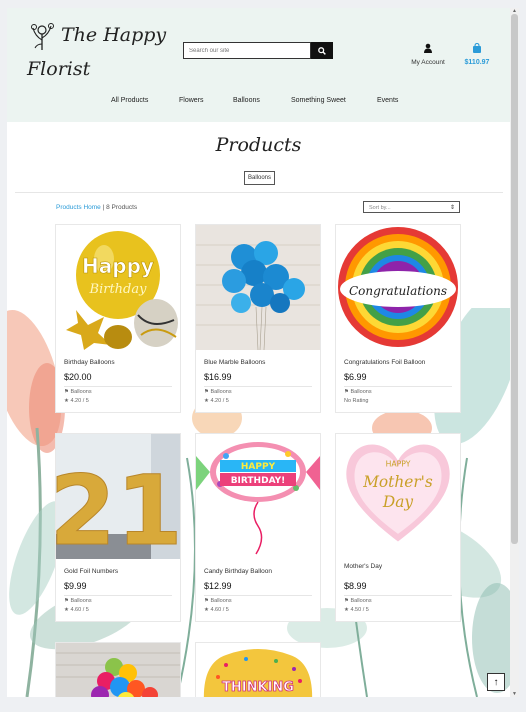 The width and height of the screenshot is (526, 712). I want to click on nav-something-sweet: Something Sweet, so click(318, 100).